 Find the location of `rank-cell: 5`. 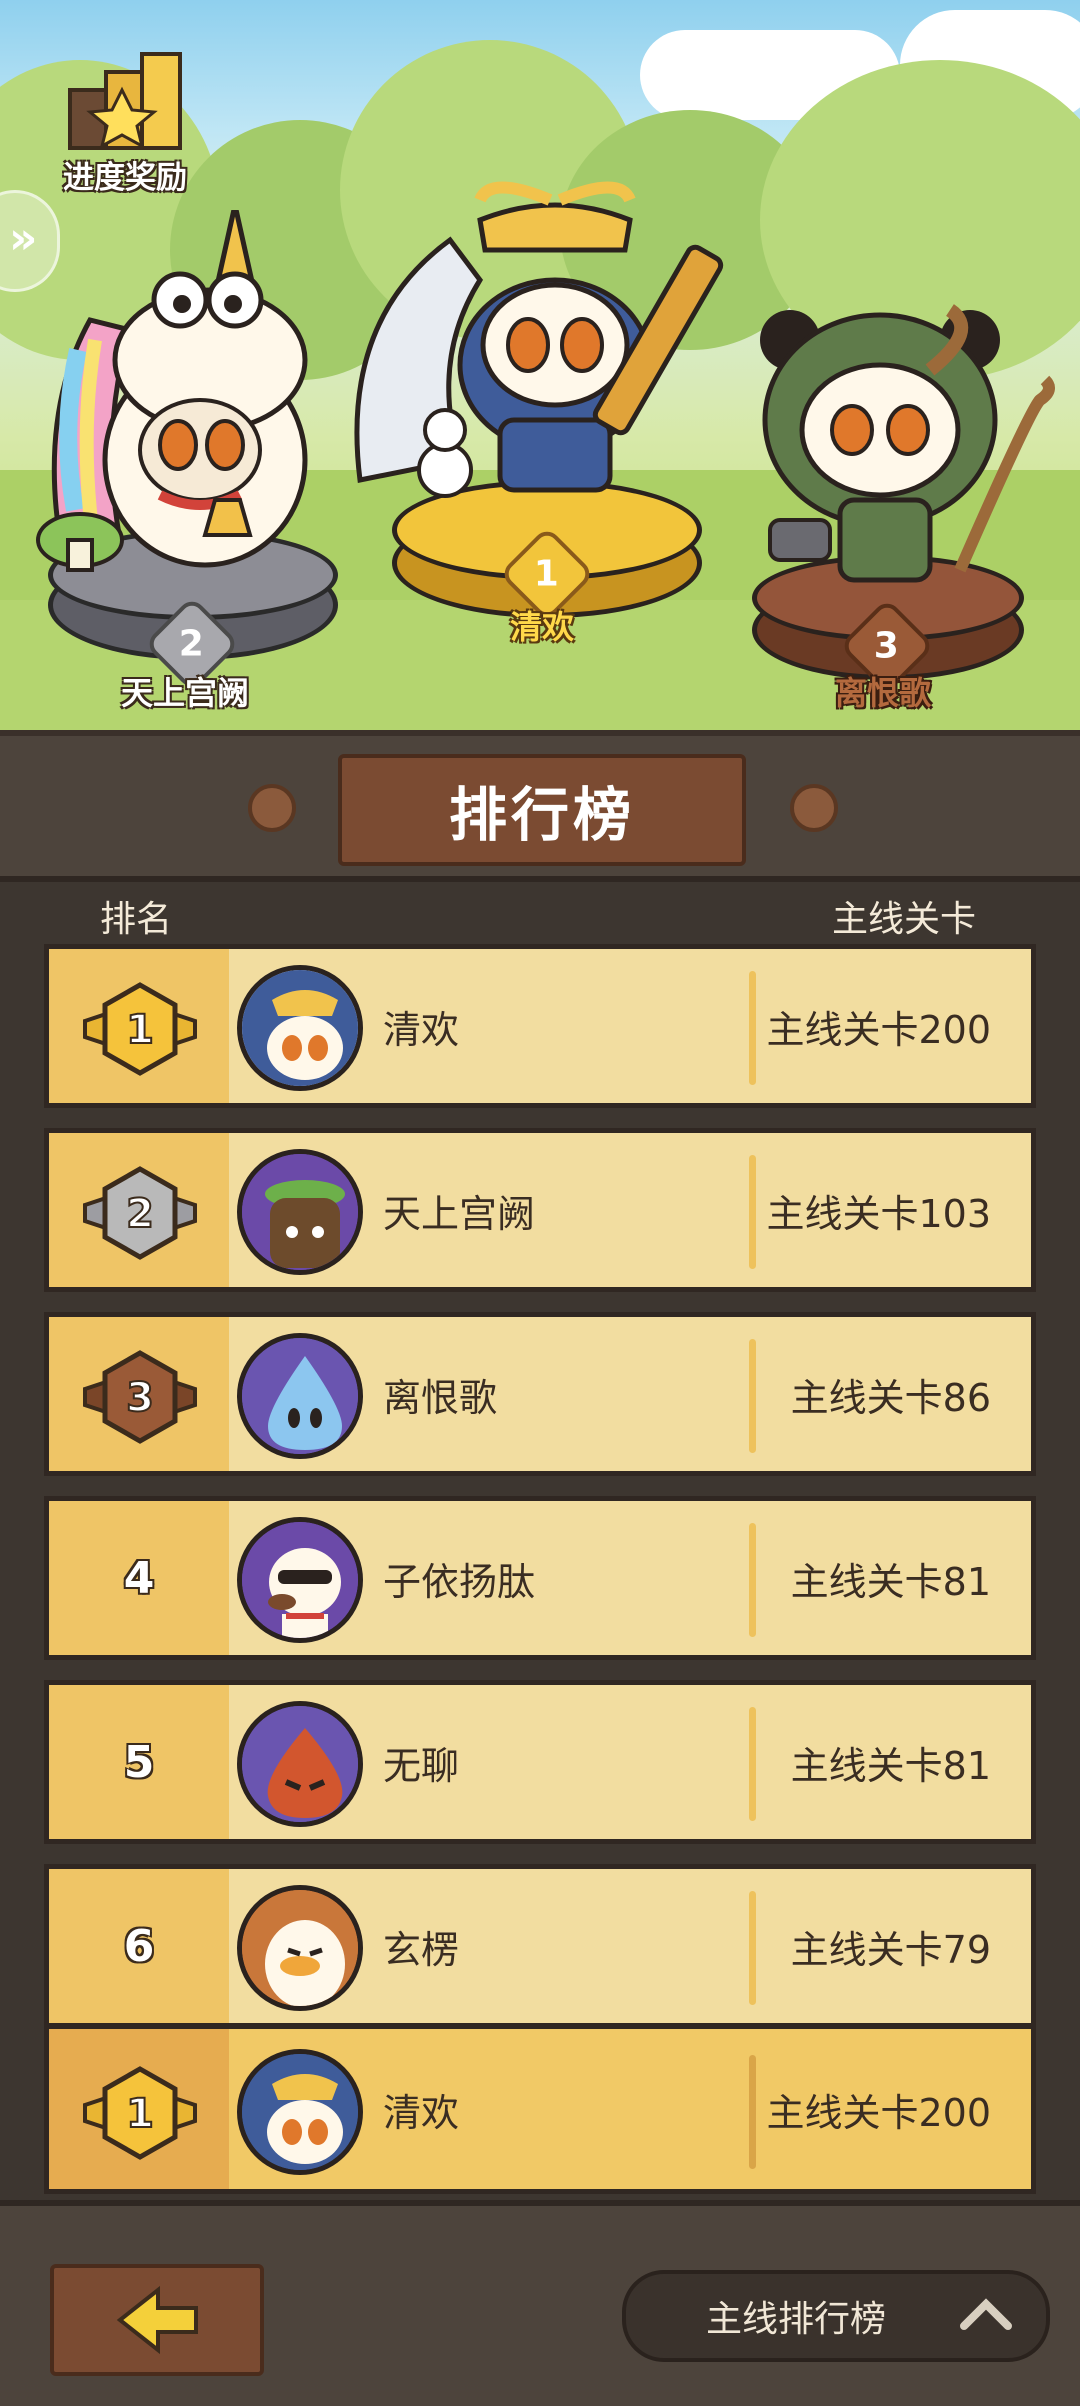

rank-cell: 5 is located at coordinates (139, 1762).